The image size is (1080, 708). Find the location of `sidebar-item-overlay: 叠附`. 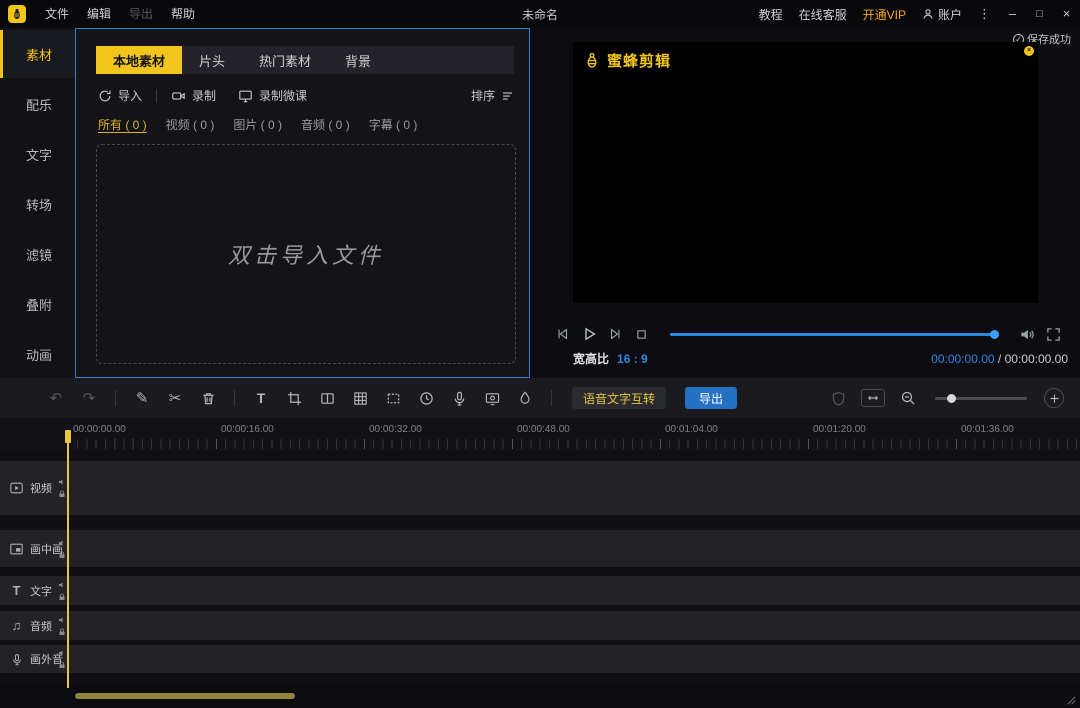

sidebar-item-overlay: 叠附 is located at coordinates (37, 304).